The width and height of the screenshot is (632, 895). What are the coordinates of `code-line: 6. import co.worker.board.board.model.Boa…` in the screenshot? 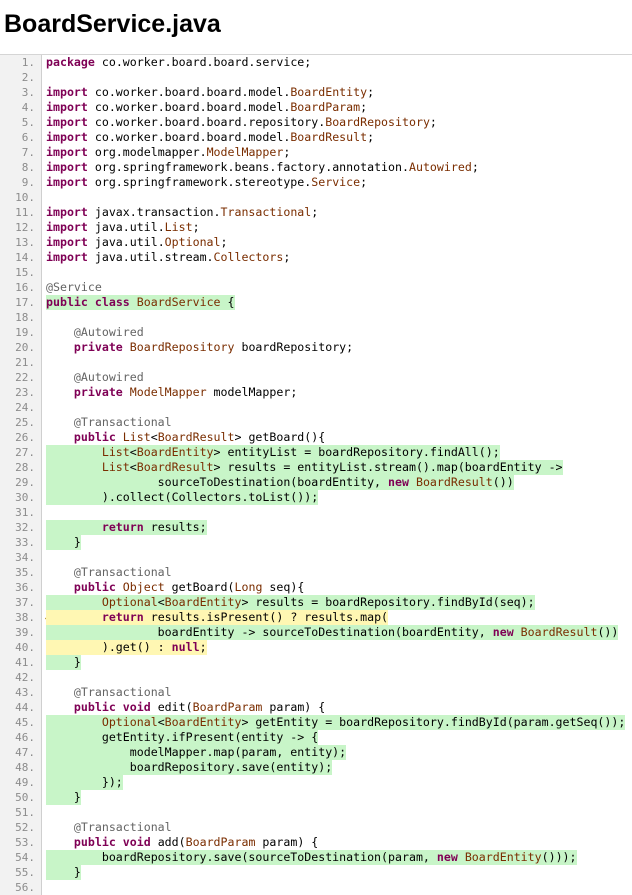 It's located at (316, 137).